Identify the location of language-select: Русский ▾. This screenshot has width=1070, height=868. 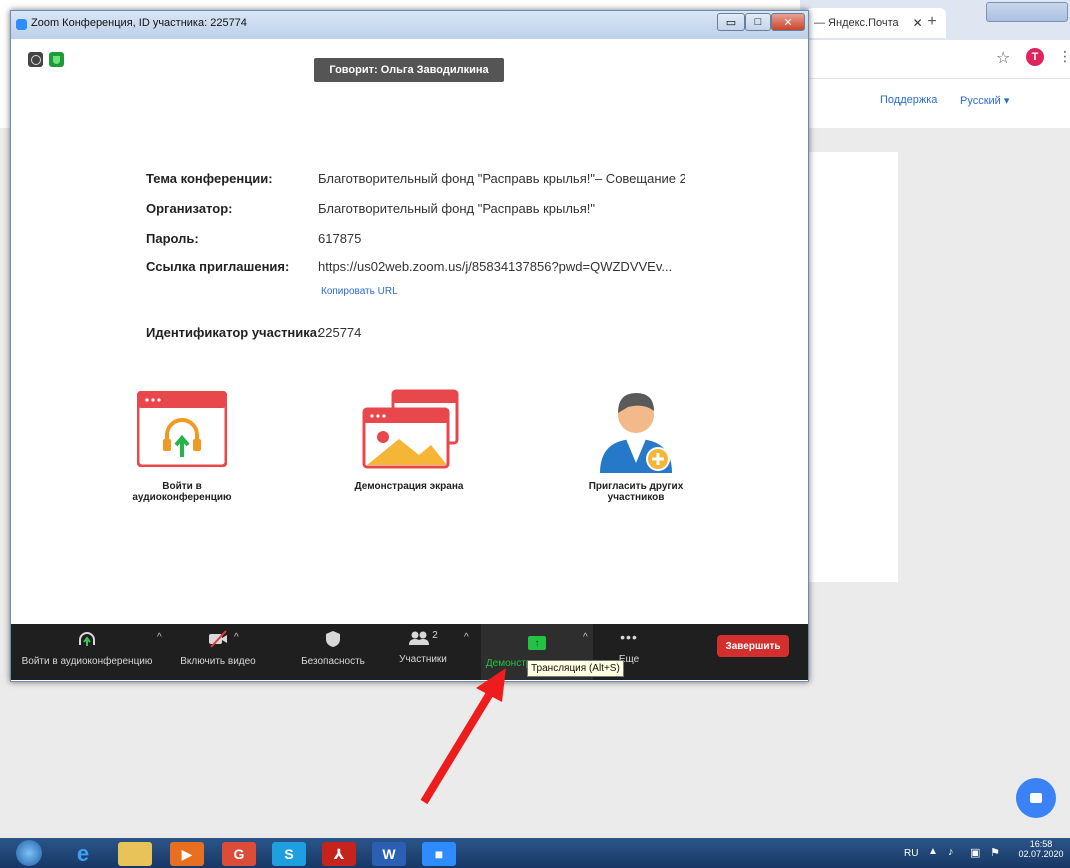
(984, 100).